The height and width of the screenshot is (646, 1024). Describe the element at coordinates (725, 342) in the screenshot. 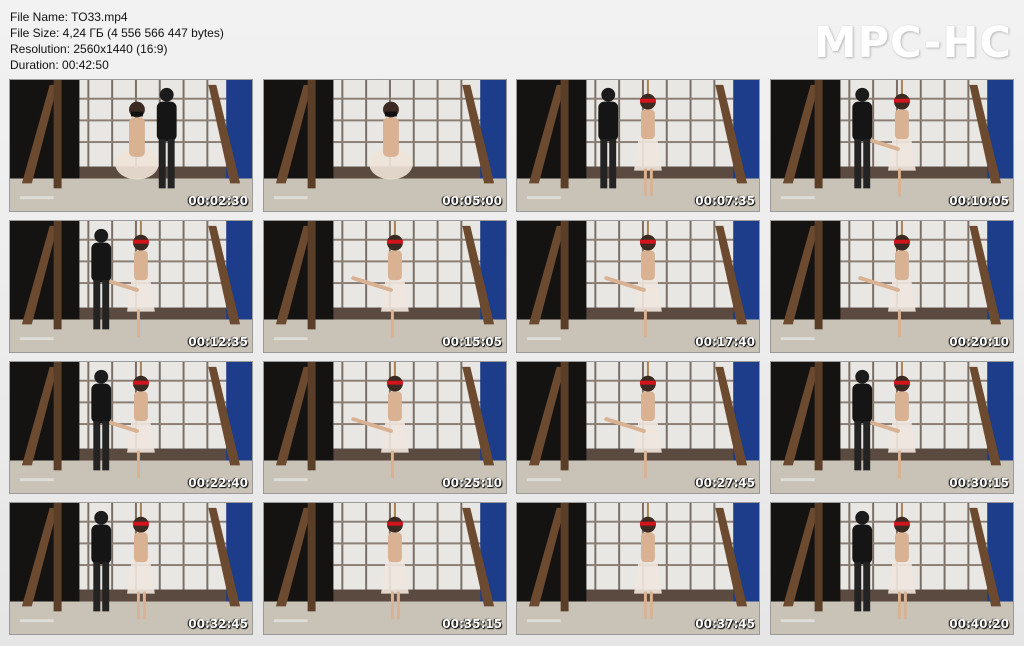

I see `timestamp-label: 00:17:40` at that location.